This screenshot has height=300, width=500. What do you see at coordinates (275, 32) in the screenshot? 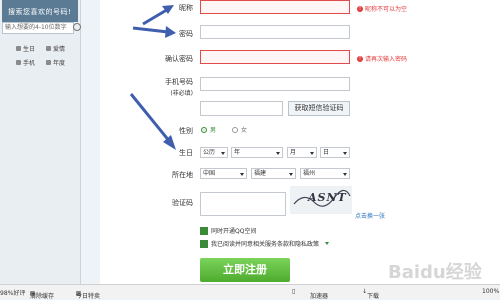
I see `password-input` at bounding box center [275, 32].